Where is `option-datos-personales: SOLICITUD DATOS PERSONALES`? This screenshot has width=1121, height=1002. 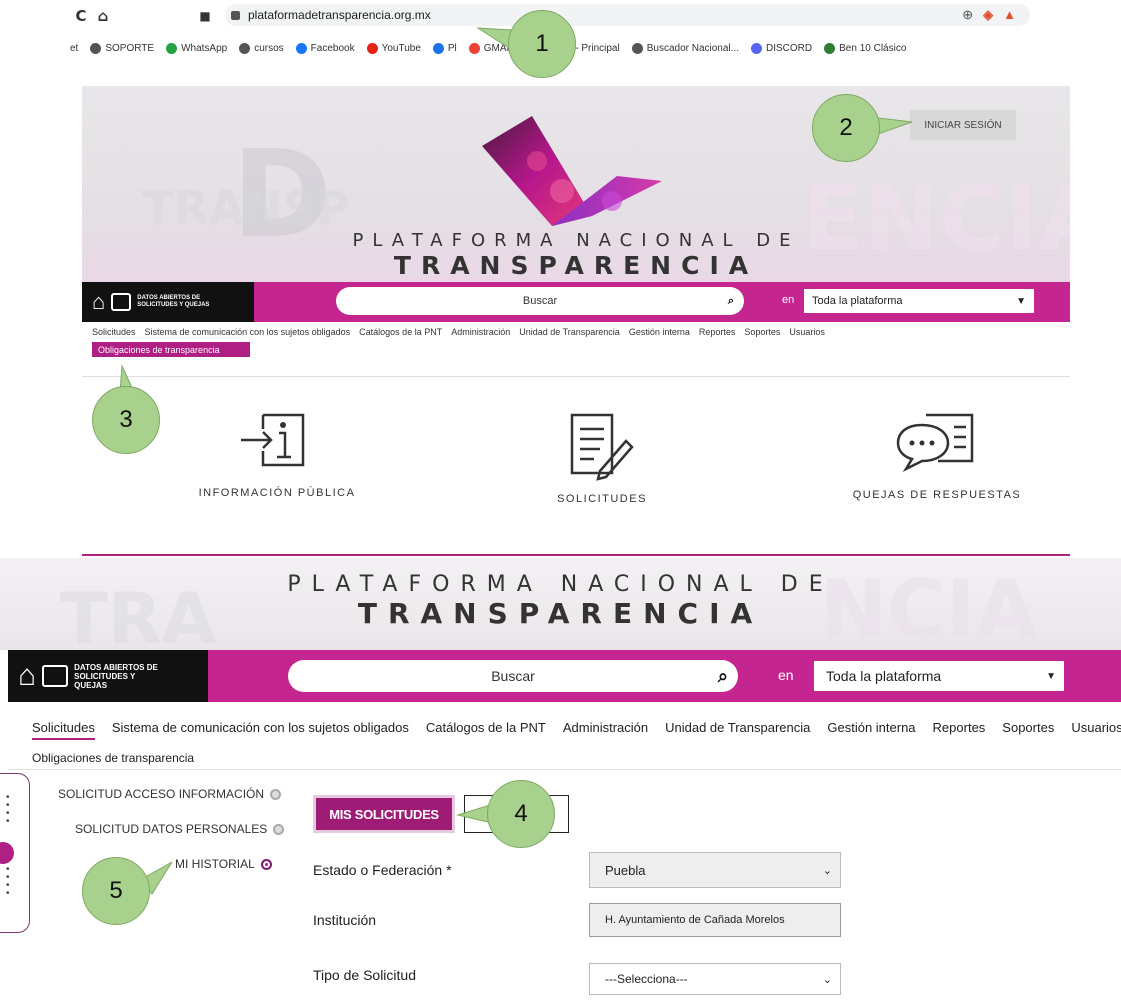 option-datos-personales: SOLICITUD DATOS PERSONALES is located at coordinates (180, 829).